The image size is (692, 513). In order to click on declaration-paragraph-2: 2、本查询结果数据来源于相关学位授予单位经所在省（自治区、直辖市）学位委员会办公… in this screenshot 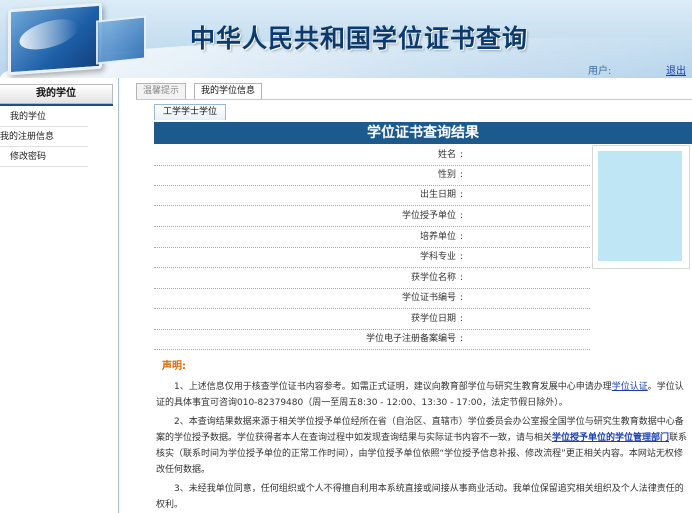, I will do `click(422, 446)`.